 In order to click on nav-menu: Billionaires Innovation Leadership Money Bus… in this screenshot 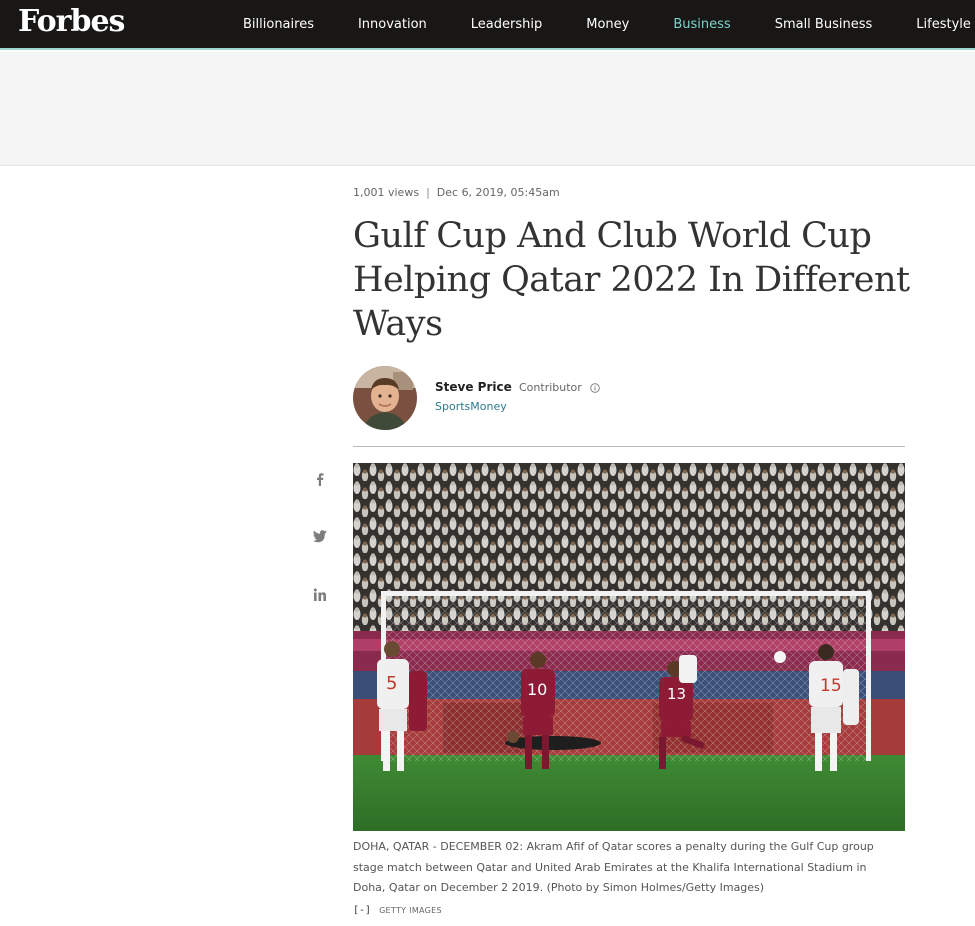, I will do `click(609, 24)`.